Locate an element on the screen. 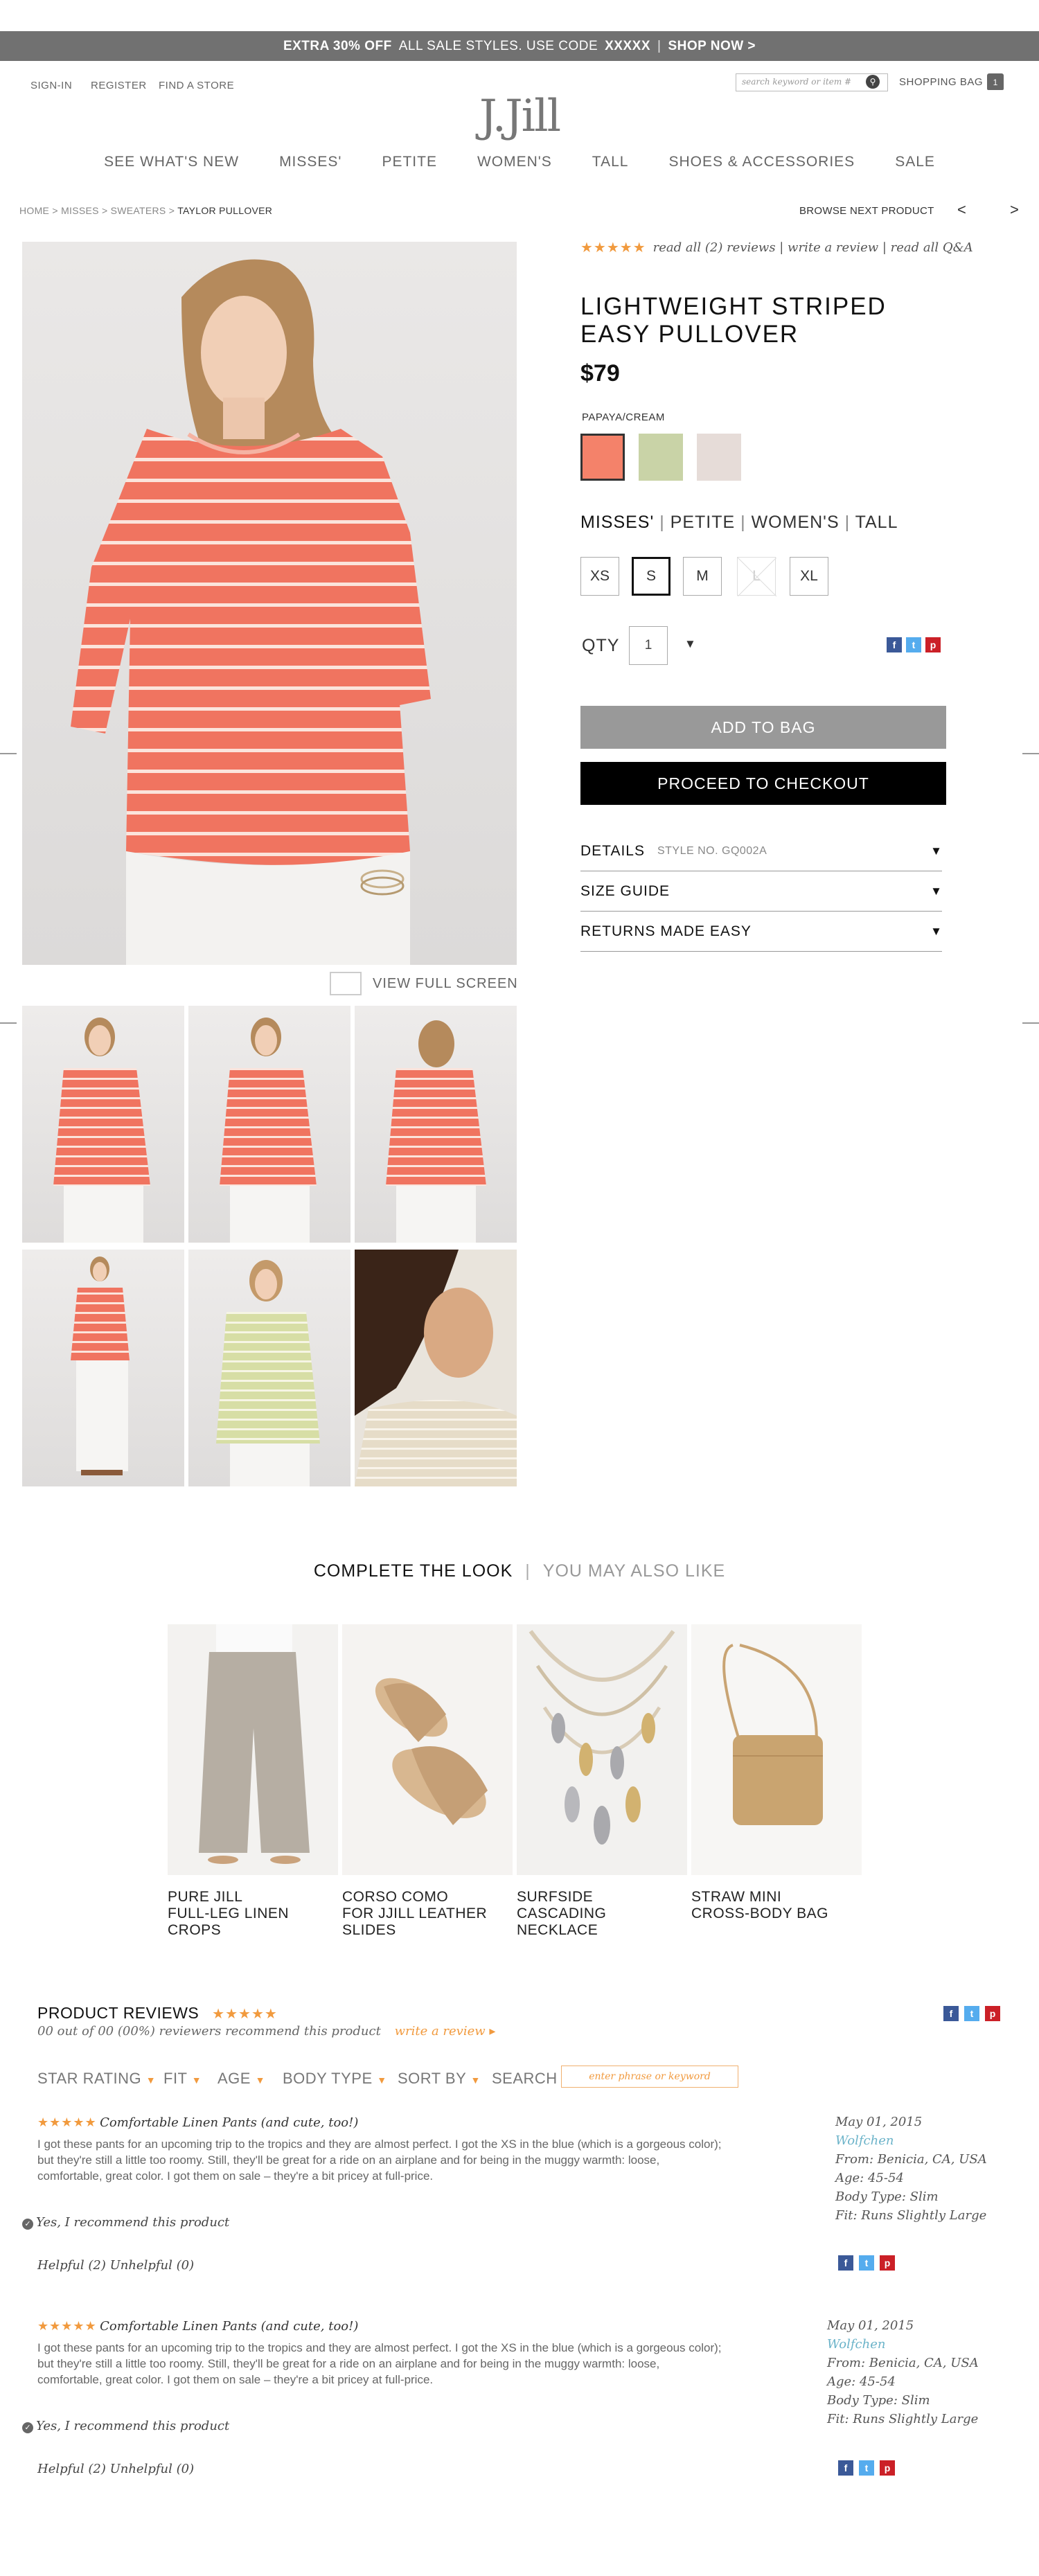 This screenshot has height=2576, width=1039. review-search-input: enter phrase or keyword is located at coordinates (649, 2077).